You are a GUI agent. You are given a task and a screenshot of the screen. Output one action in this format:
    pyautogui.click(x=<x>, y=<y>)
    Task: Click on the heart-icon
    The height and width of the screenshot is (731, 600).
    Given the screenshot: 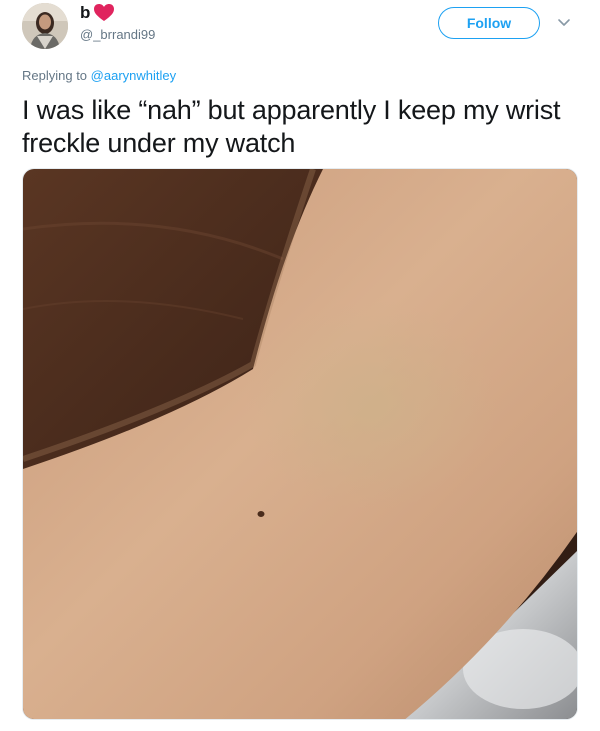 What is the action you would take?
    pyautogui.click(x=104, y=12)
    